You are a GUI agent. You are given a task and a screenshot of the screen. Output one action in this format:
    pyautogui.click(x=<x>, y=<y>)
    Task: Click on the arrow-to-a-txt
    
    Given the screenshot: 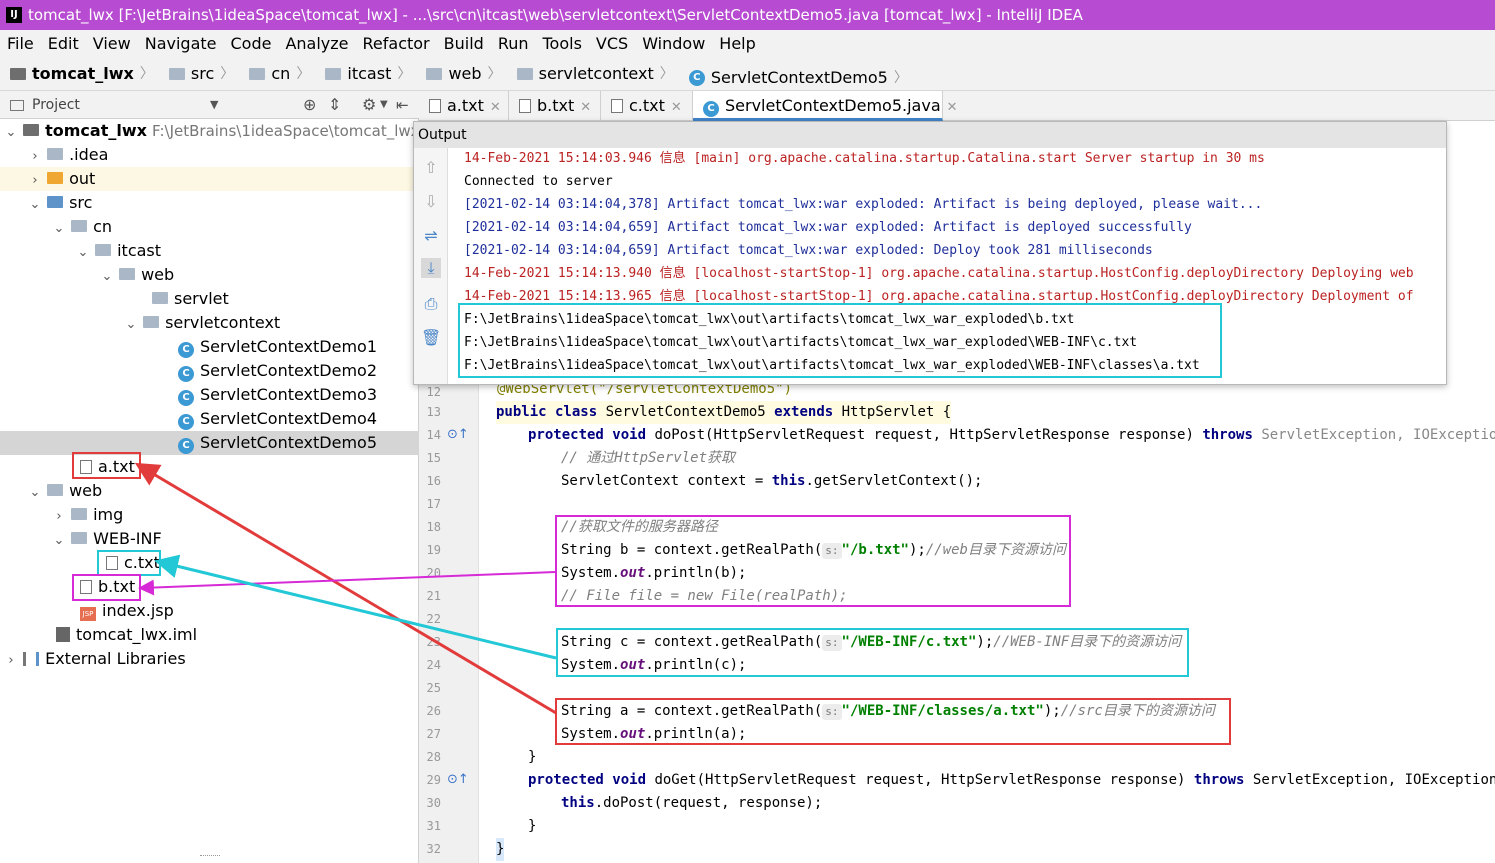 What is the action you would take?
    pyautogui.click(x=345, y=588)
    